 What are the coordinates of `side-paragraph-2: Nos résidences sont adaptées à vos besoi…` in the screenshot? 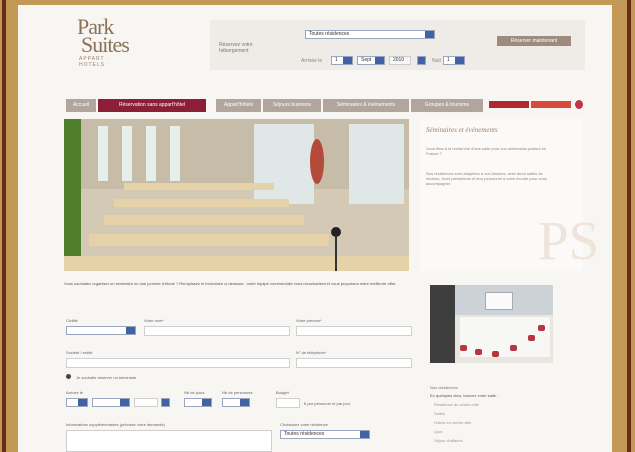 It's located at (486, 178).